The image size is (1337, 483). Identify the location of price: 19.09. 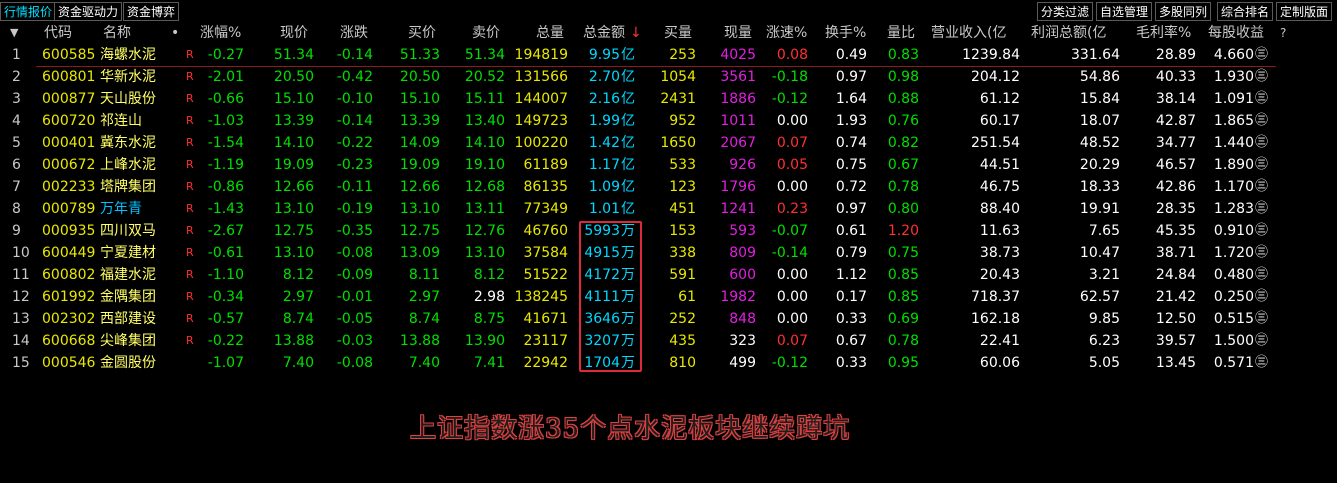
(293, 165).